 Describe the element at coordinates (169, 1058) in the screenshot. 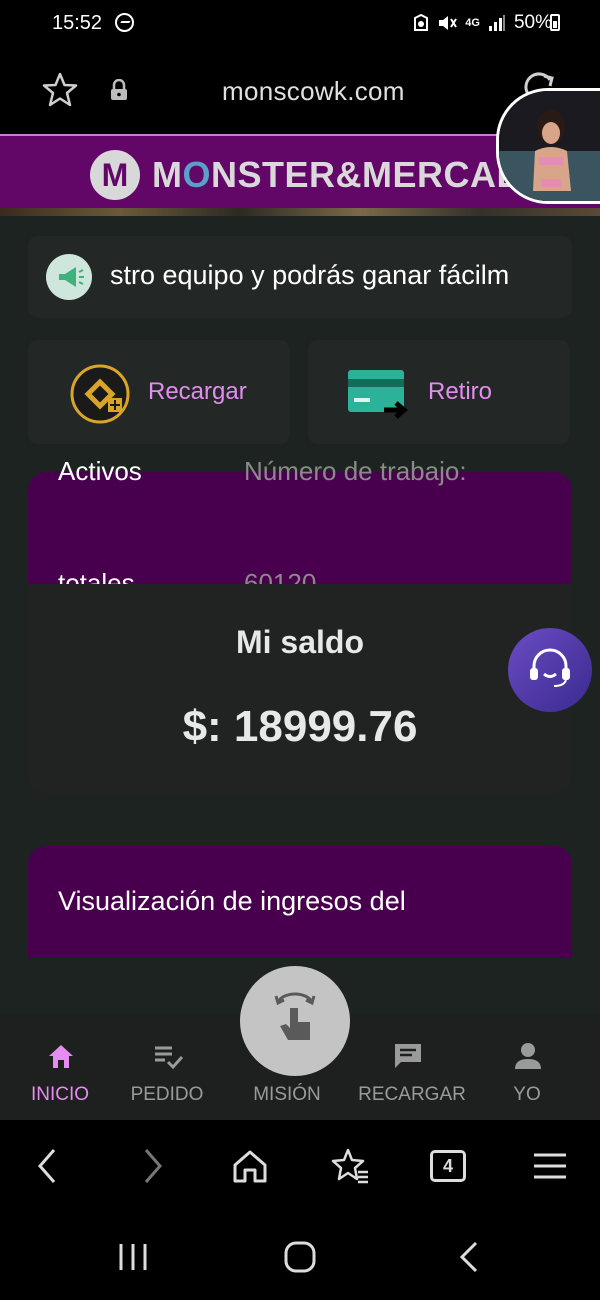

I see `checklist-icon` at that location.